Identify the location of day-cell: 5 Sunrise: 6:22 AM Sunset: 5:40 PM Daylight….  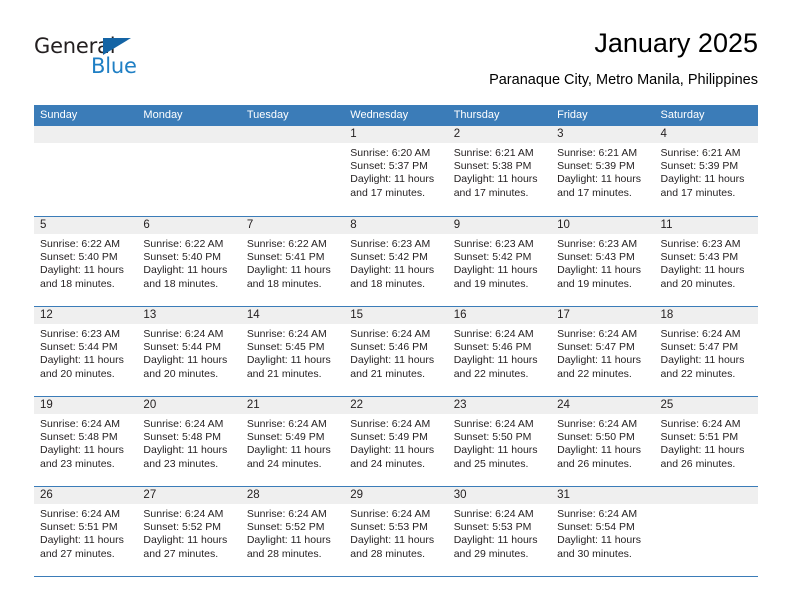
(85, 261).